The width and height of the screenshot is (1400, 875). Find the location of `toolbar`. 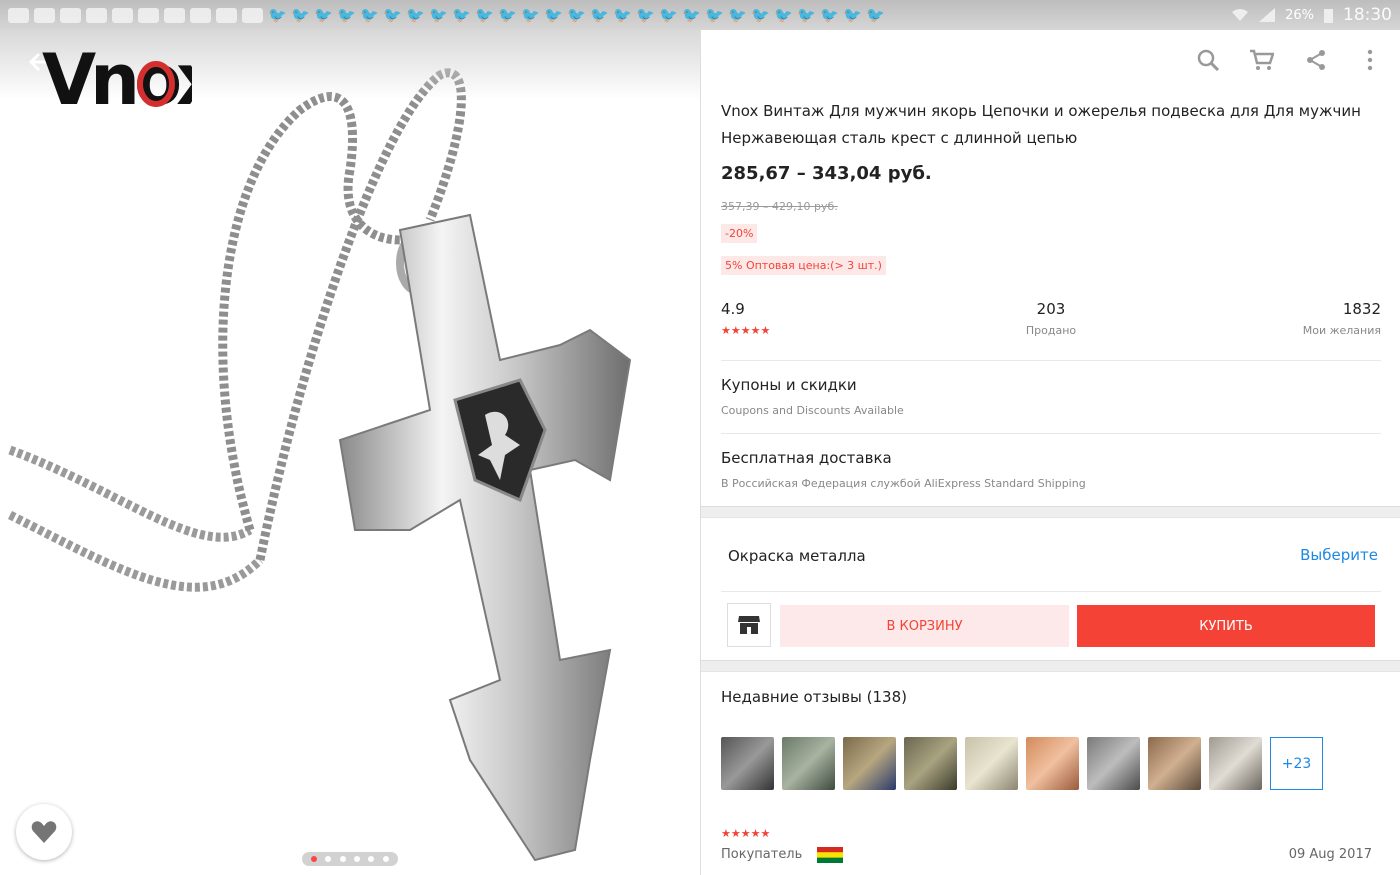

toolbar is located at coordinates (1050, 60).